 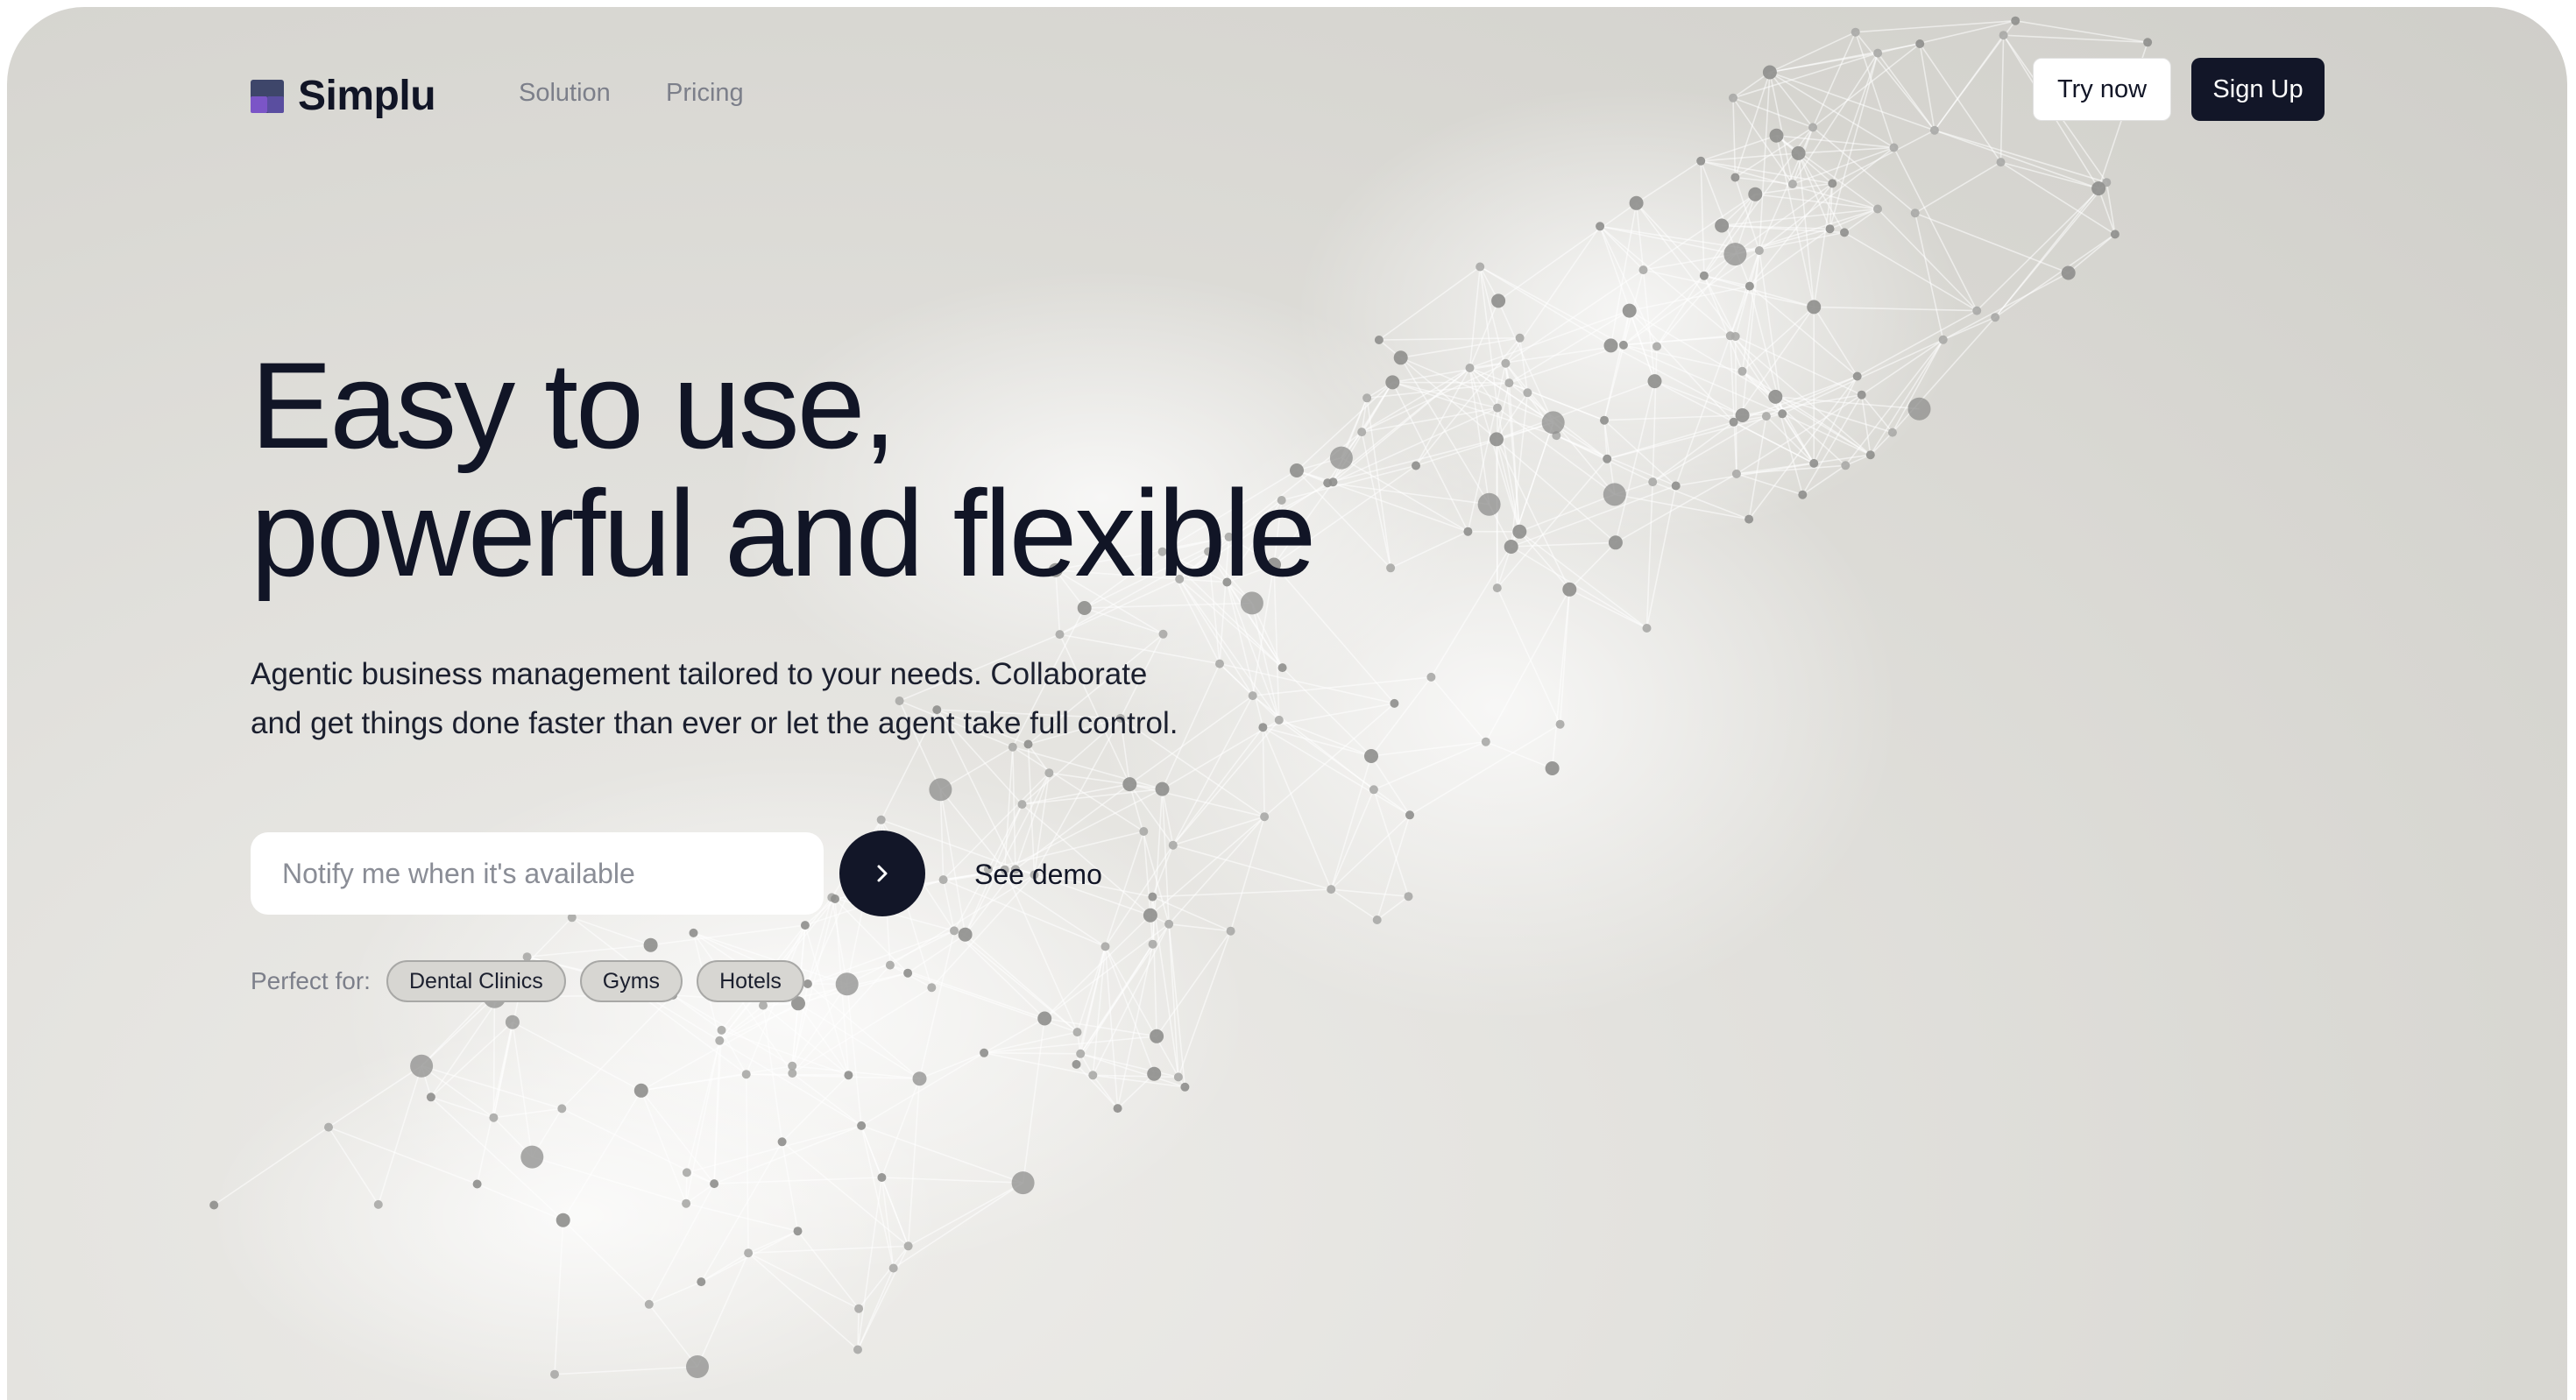 I want to click on simplu-logo-icon, so click(x=267, y=96).